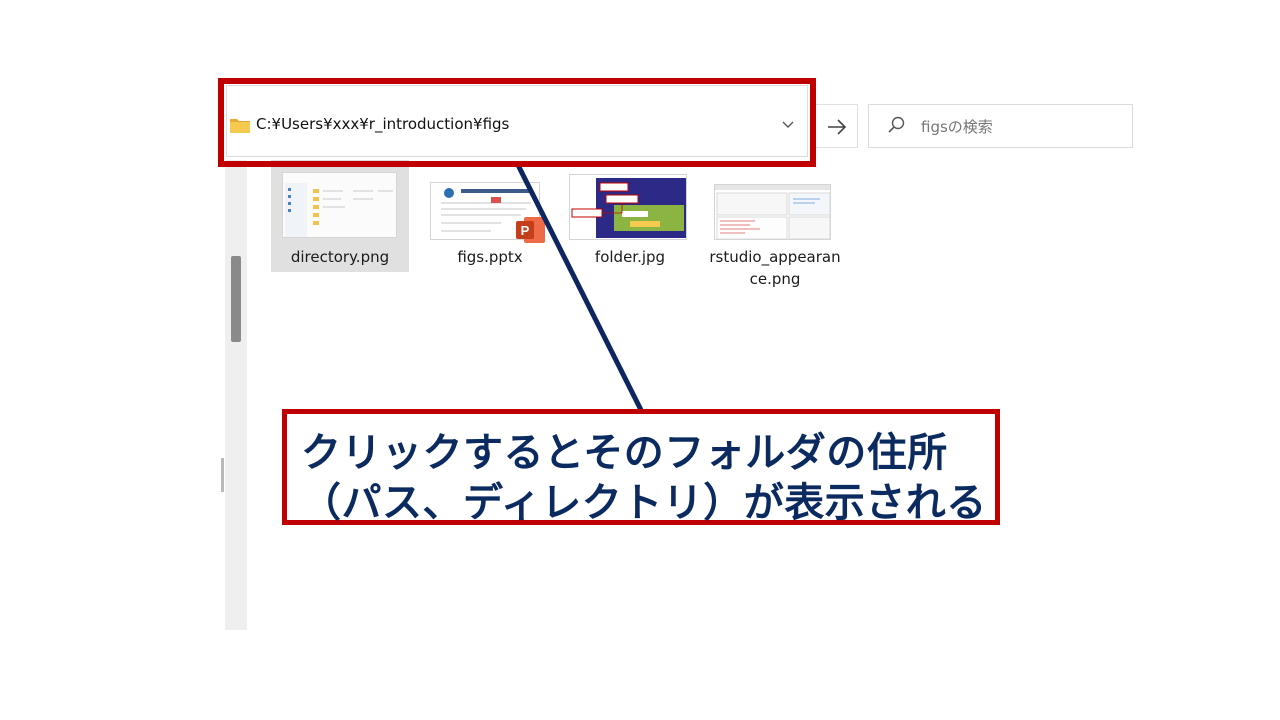  What do you see at coordinates (644, 503) in the screenshot?
I see `callout-text-line-2: （パス、ディレクトリ）が表示される` at bounding box center [644, 503].